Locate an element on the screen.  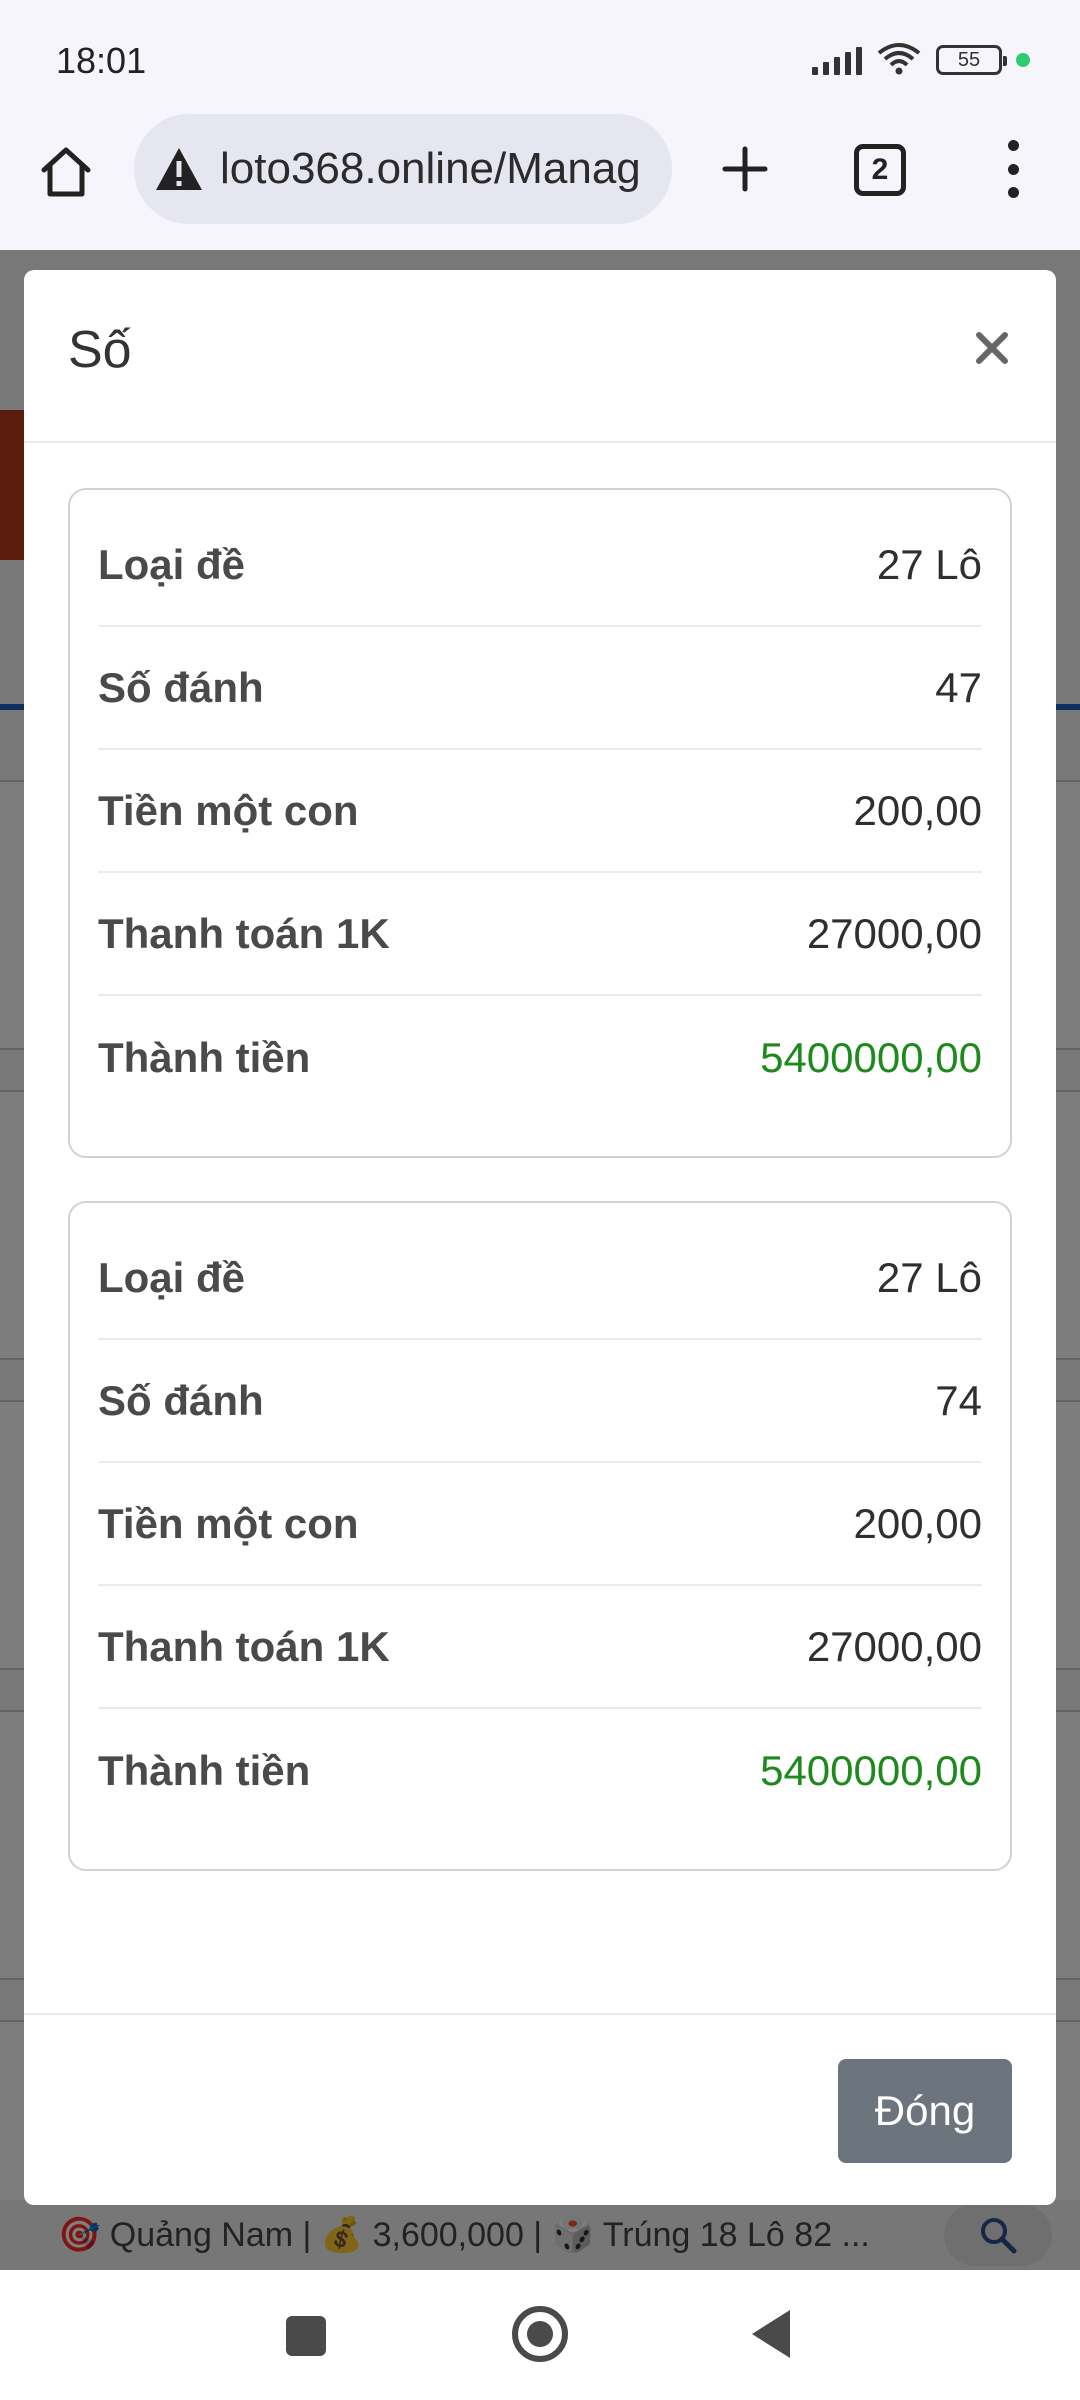
system-nav-bar is located at coordinates (540, 2335).